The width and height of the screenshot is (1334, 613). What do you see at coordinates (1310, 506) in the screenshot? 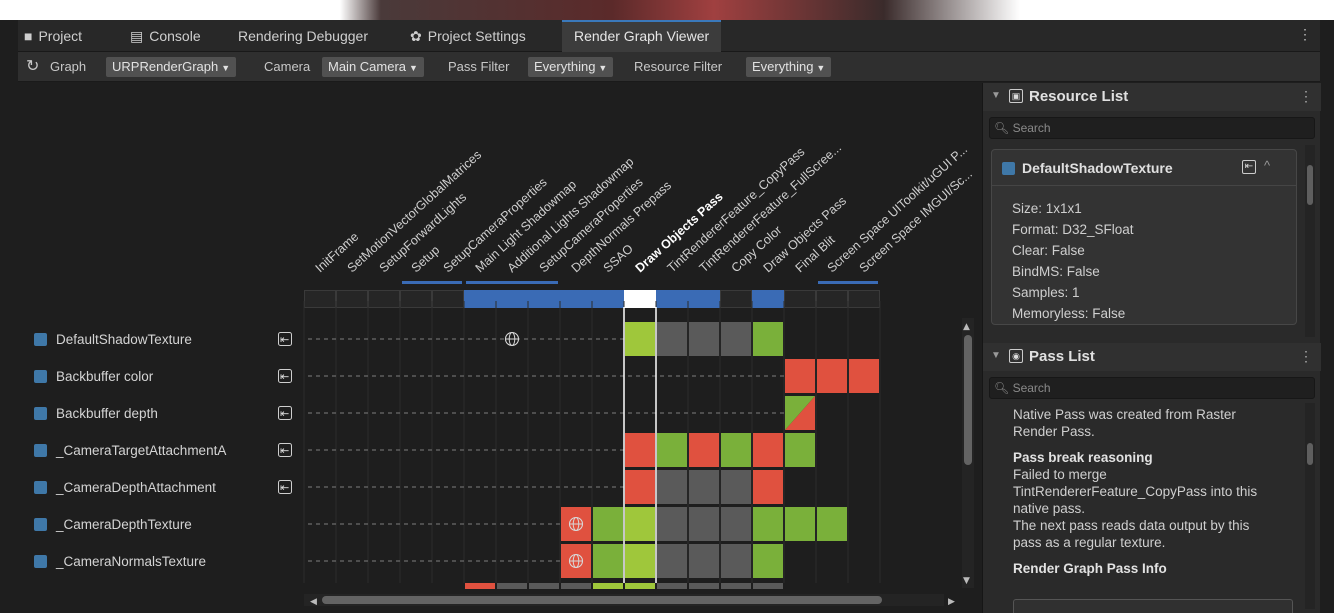
I see `pass-list-scrollbar` at bounding box center [1310, 506].